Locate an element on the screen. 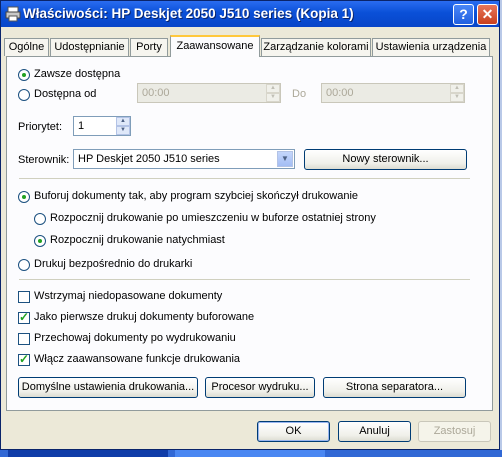 This screenshot has width=502, height=457. print-direct-radio is located at coordinates (24, 265).